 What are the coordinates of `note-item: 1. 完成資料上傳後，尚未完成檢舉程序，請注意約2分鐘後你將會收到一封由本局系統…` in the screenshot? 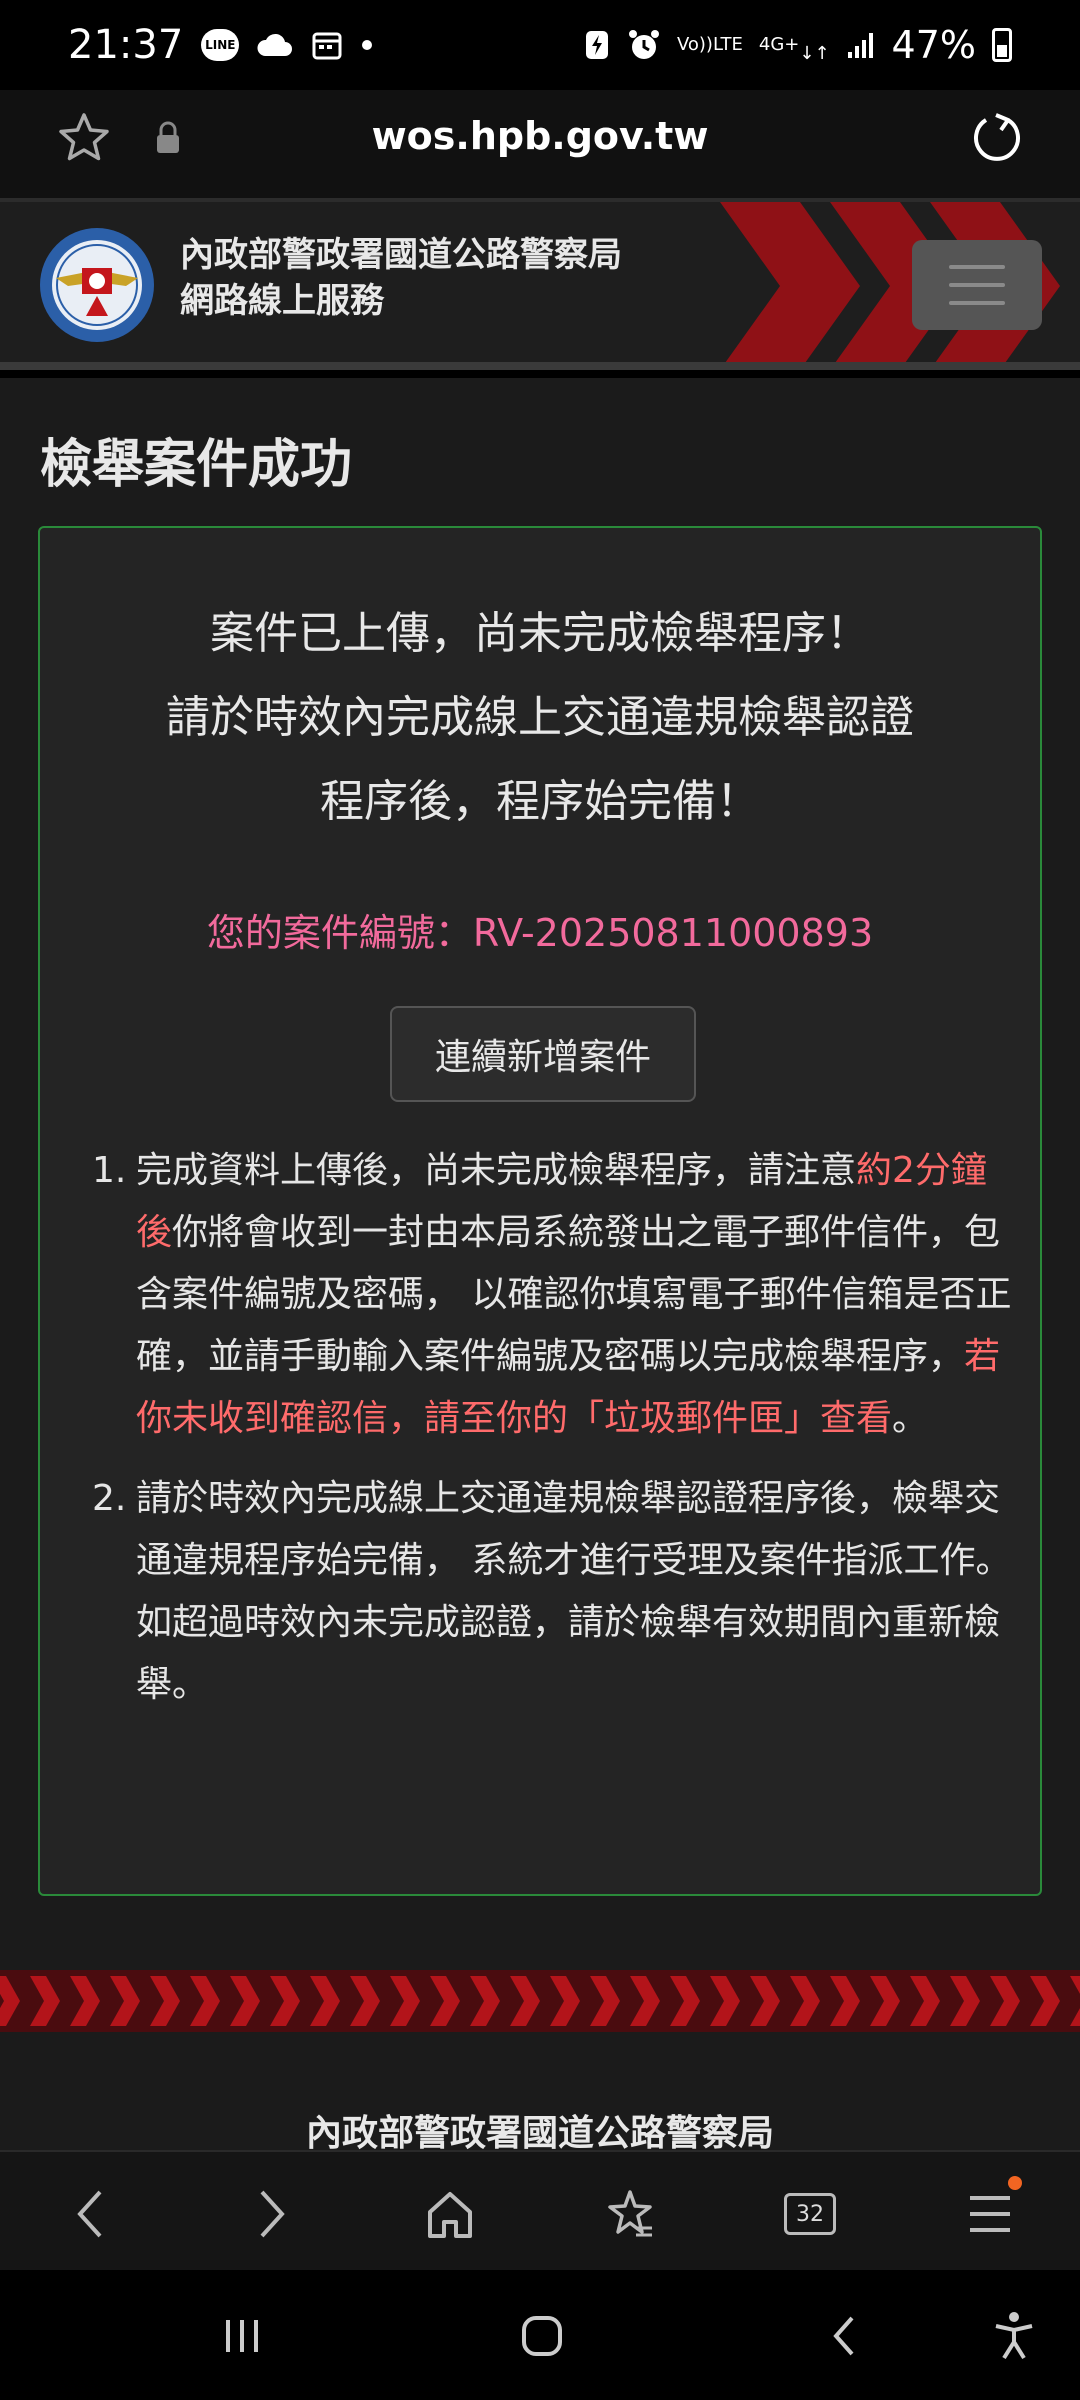 It's located at (557, 1295).